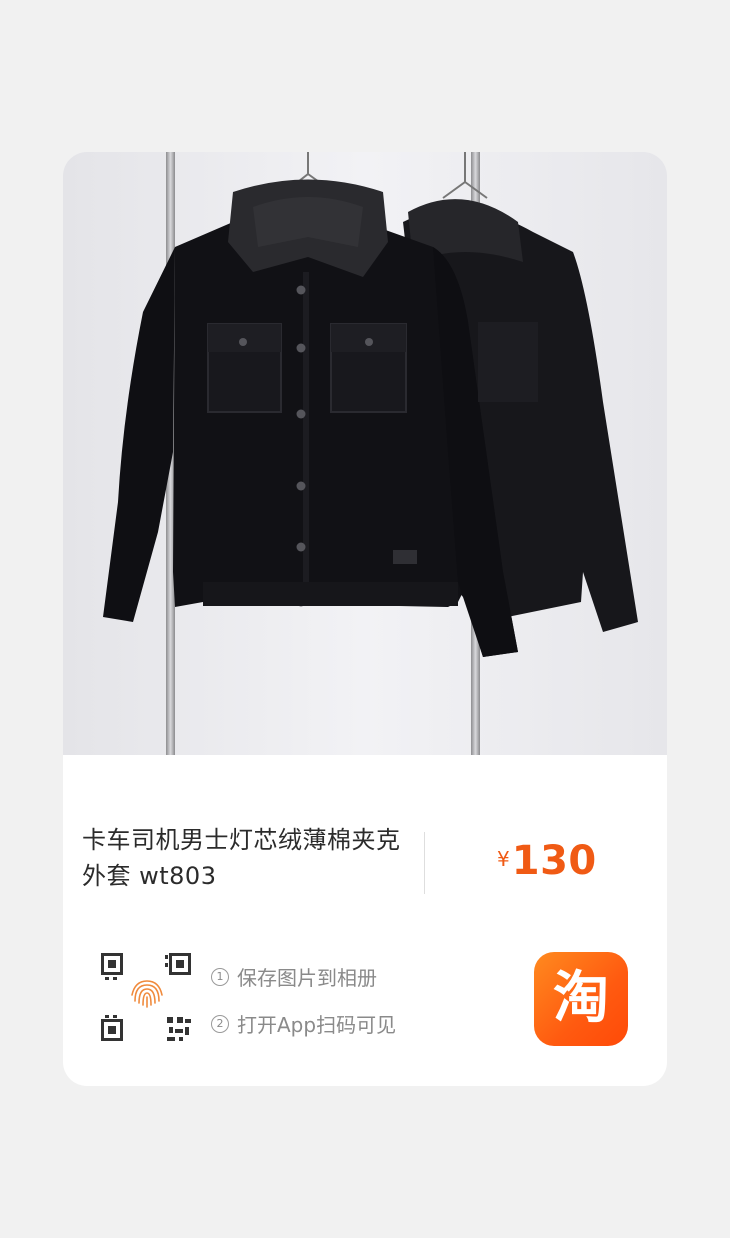 The width and height of the screenshot is (730, 1238). I want to click on divider, so click(424, 863).